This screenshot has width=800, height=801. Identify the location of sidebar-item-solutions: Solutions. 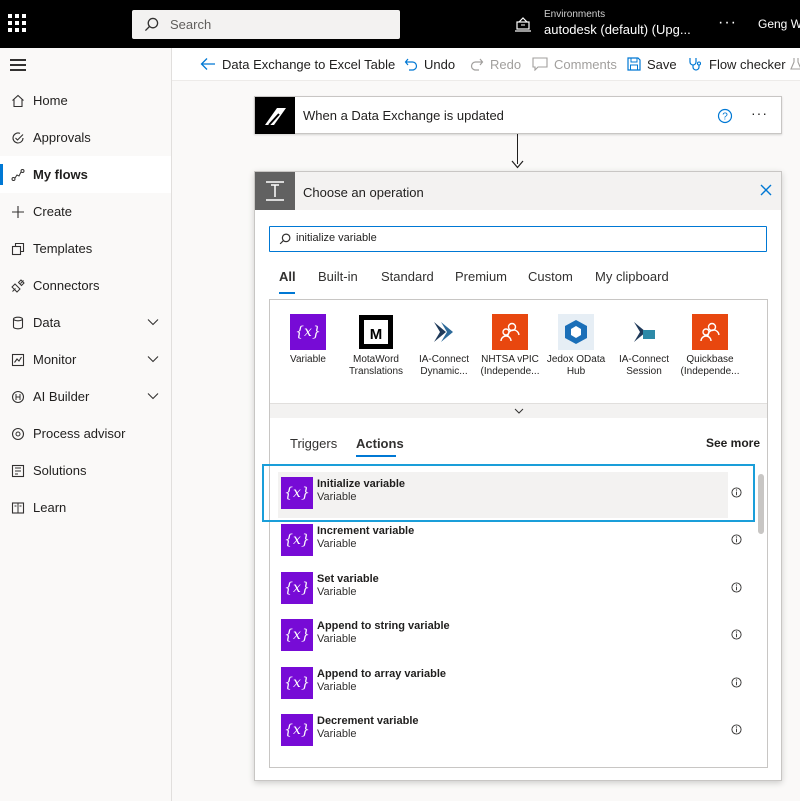
(85, 470).